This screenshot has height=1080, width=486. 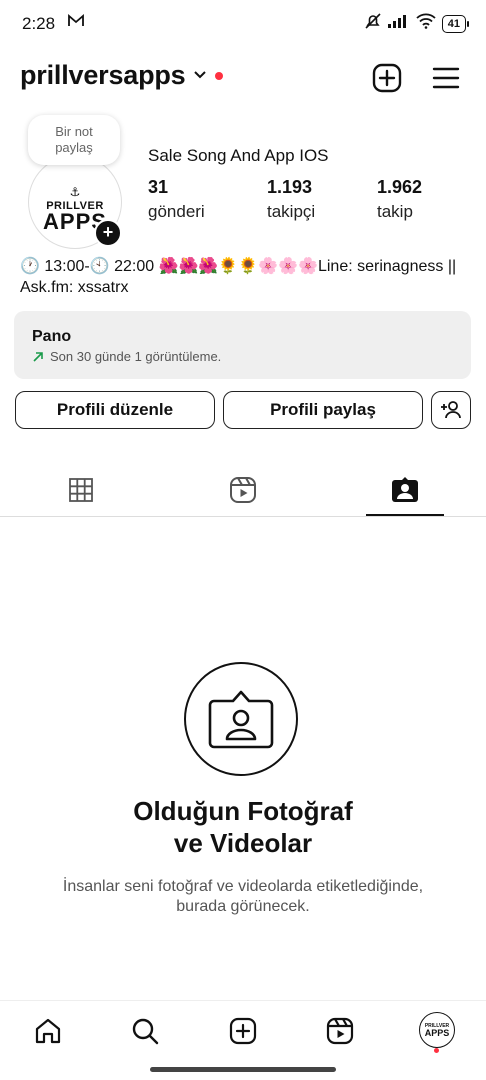 I want to click on note-line-1: Bir not, so click(x=74, y=131).